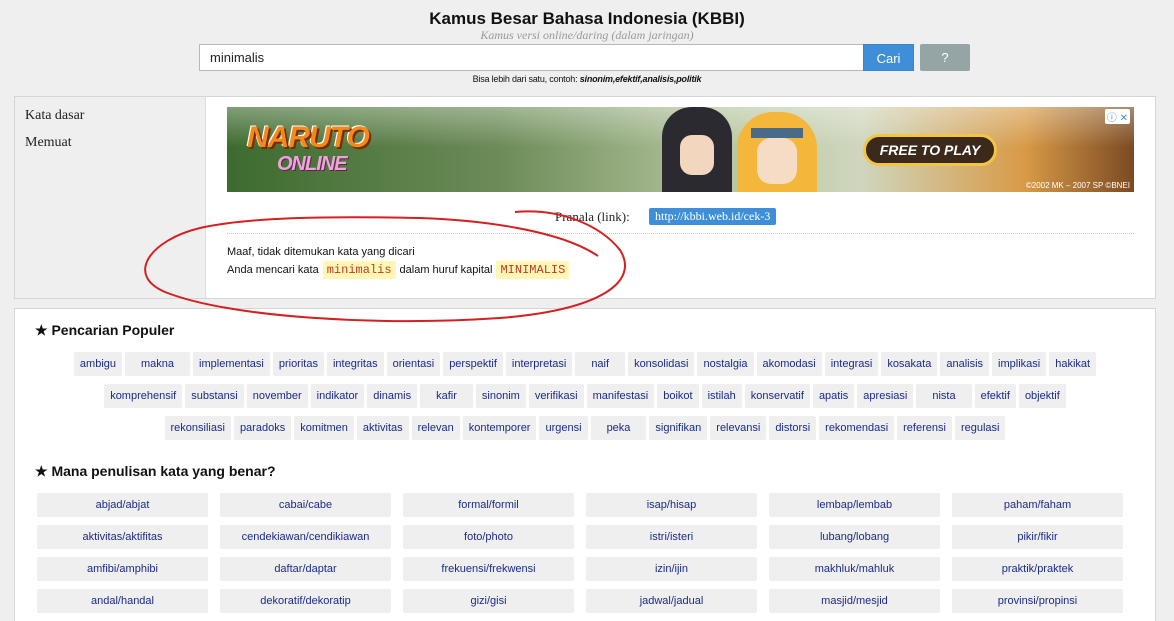  Describe the element at coordinates (563, 428) in the screenshot. I see `popular-tag: urgensi` at that location.